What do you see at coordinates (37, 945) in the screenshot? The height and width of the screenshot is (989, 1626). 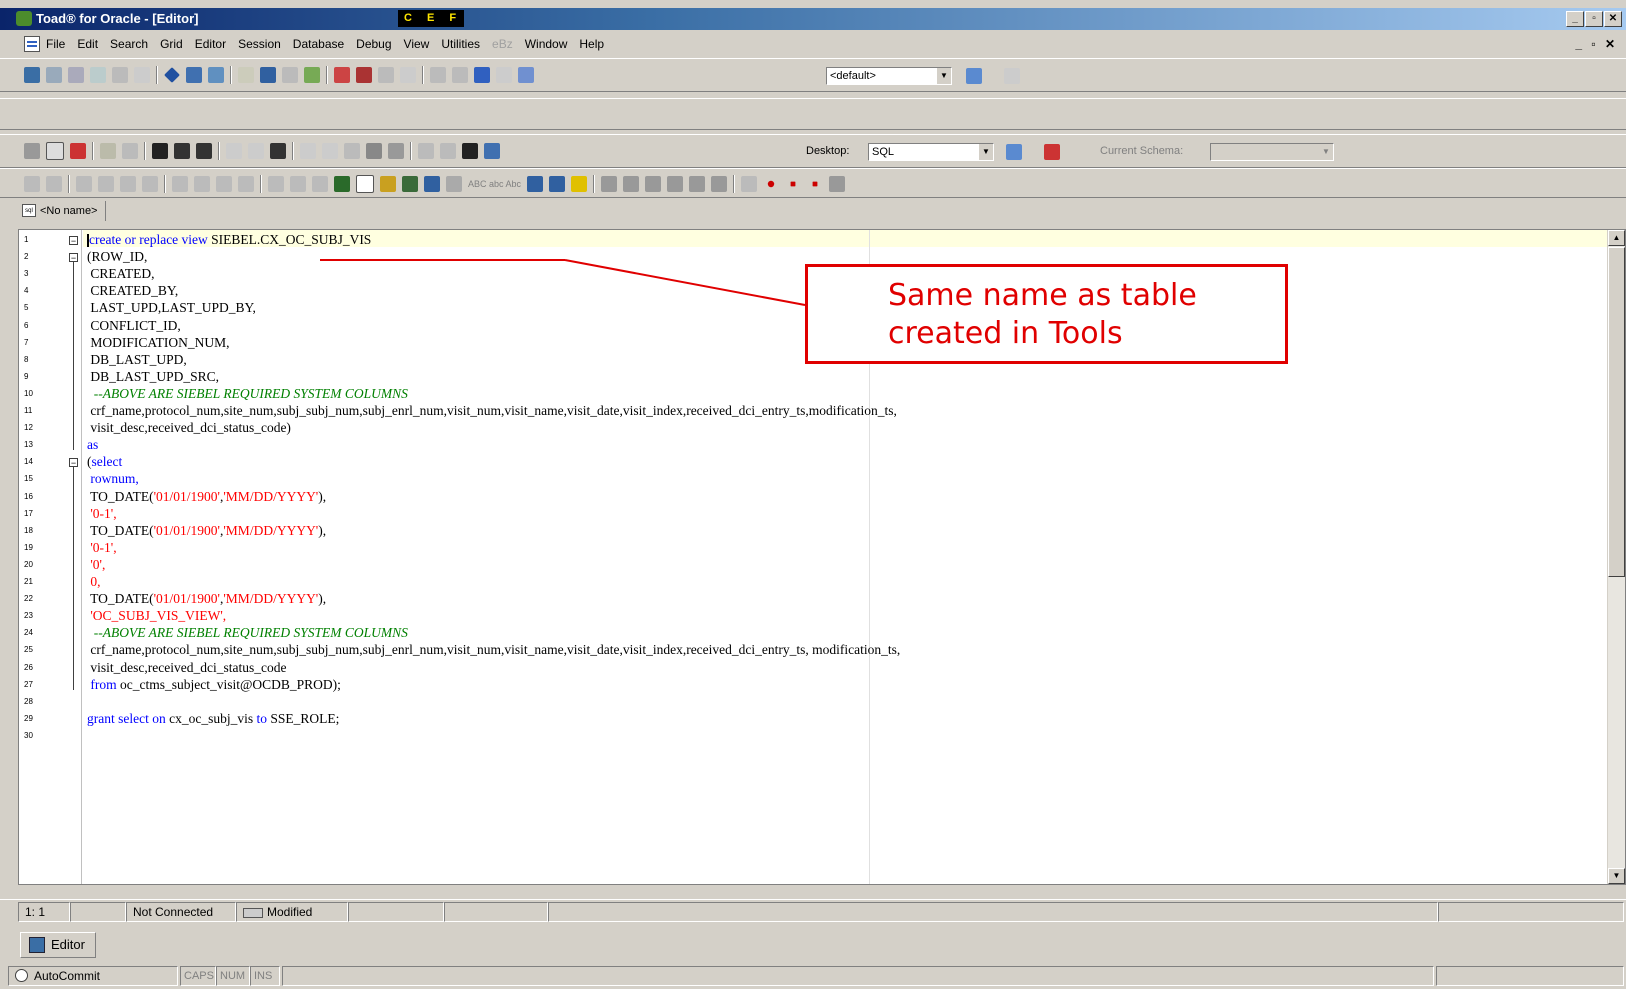 I see `editor-icon` at bounding box center [37, 945].